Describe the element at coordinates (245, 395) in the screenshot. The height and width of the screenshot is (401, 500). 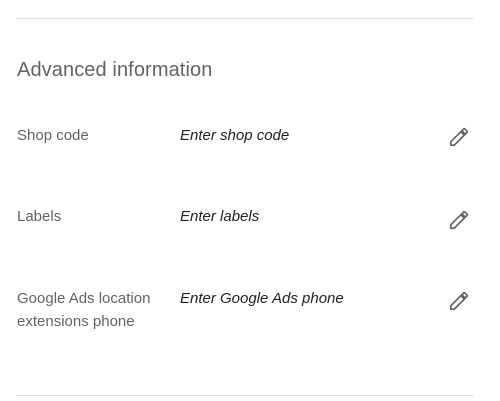
I see `bottom-divider` at that location.